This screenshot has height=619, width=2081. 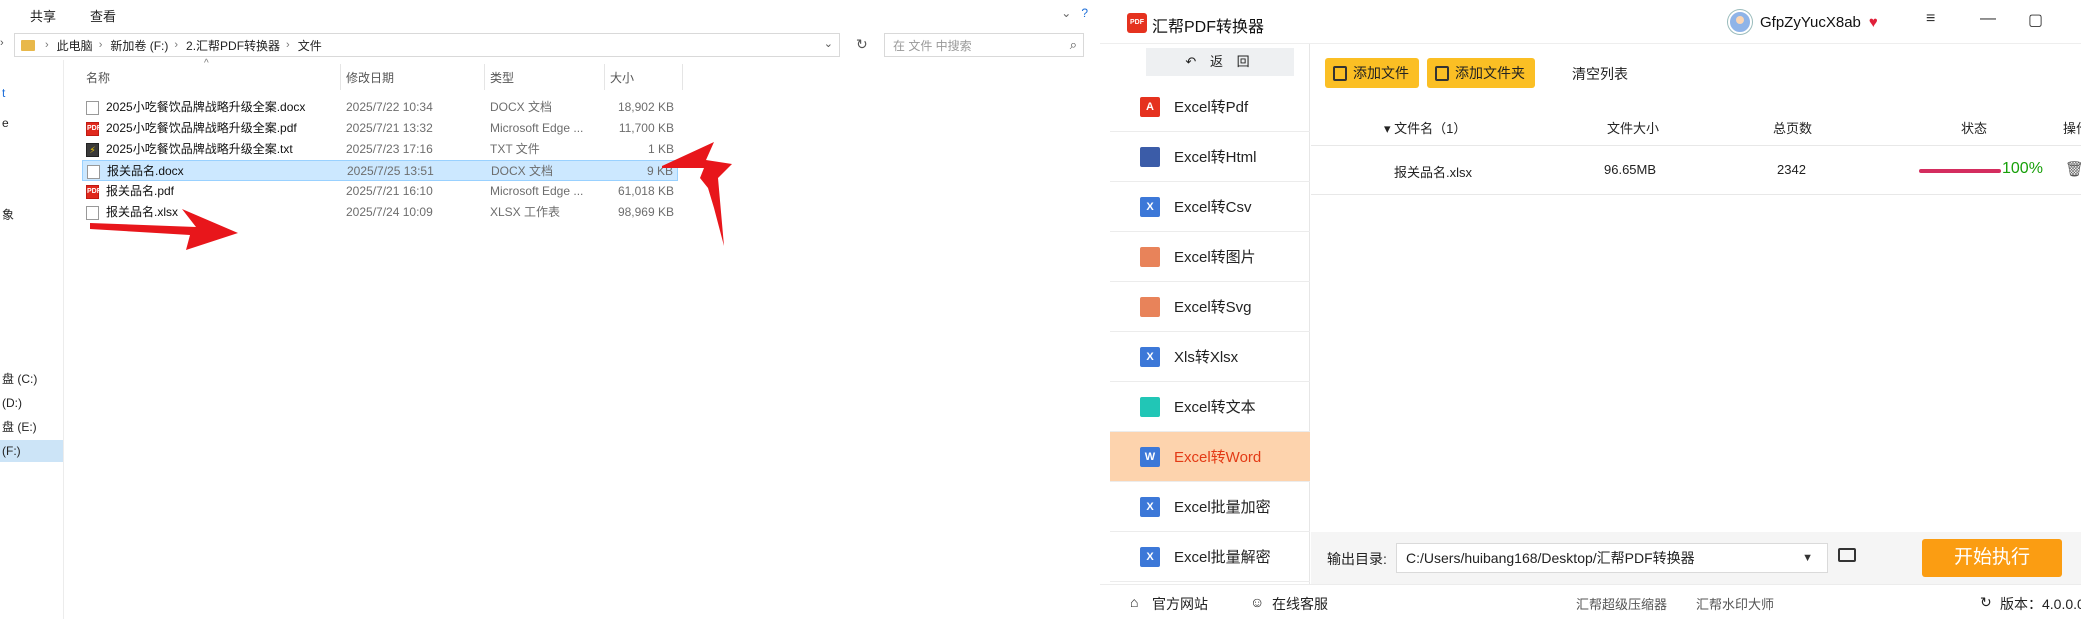 What do you see at coordinates (103, 15) in the screenshot?
I see `ribbon-tab-view: 查看` at bounding box center [103, 15].